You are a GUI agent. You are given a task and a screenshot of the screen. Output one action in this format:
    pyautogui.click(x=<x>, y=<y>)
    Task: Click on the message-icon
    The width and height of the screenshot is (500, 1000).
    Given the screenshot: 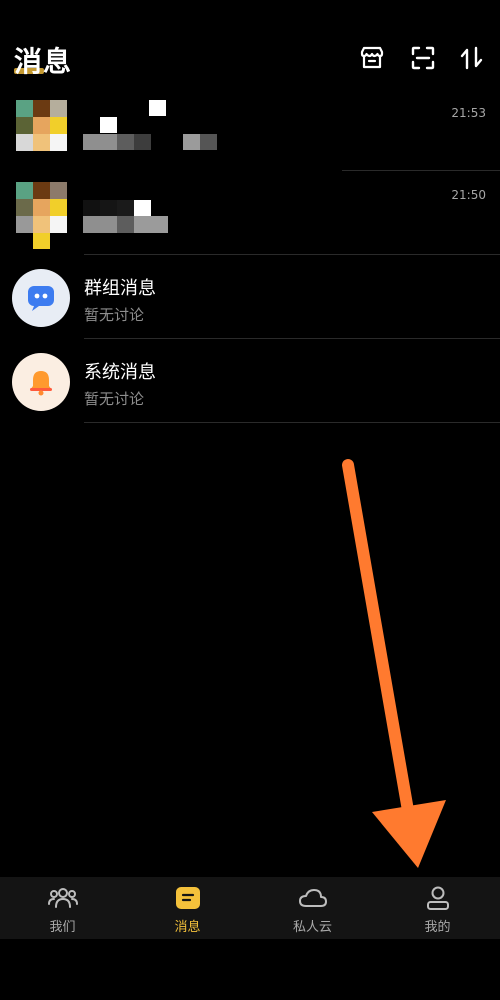 What is the action you would take?
    pyautogui.click(x=188, y=898)
    